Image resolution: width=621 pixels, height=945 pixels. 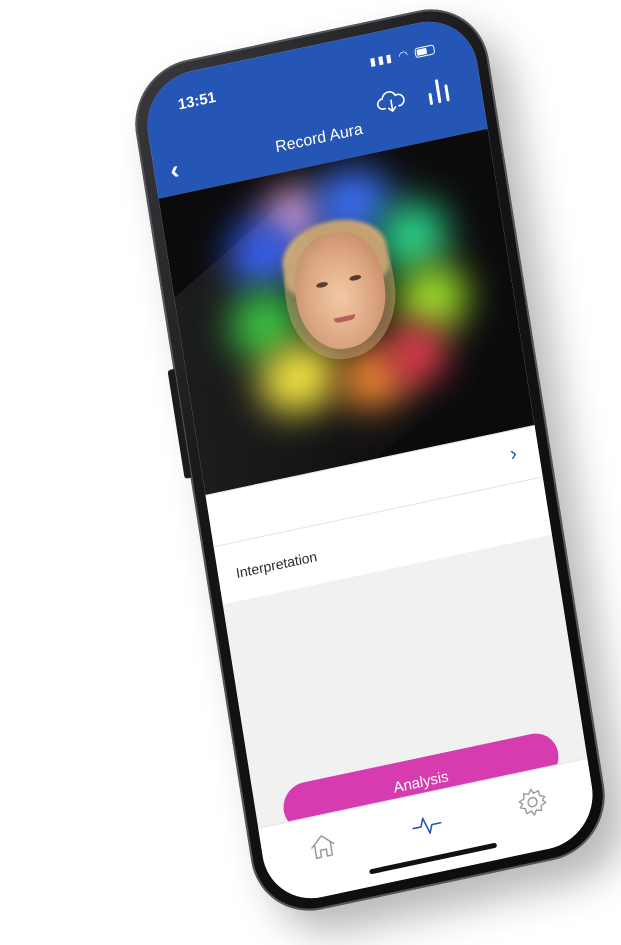 I want to click on bar-chart-icon, so click(x=438, y=90).